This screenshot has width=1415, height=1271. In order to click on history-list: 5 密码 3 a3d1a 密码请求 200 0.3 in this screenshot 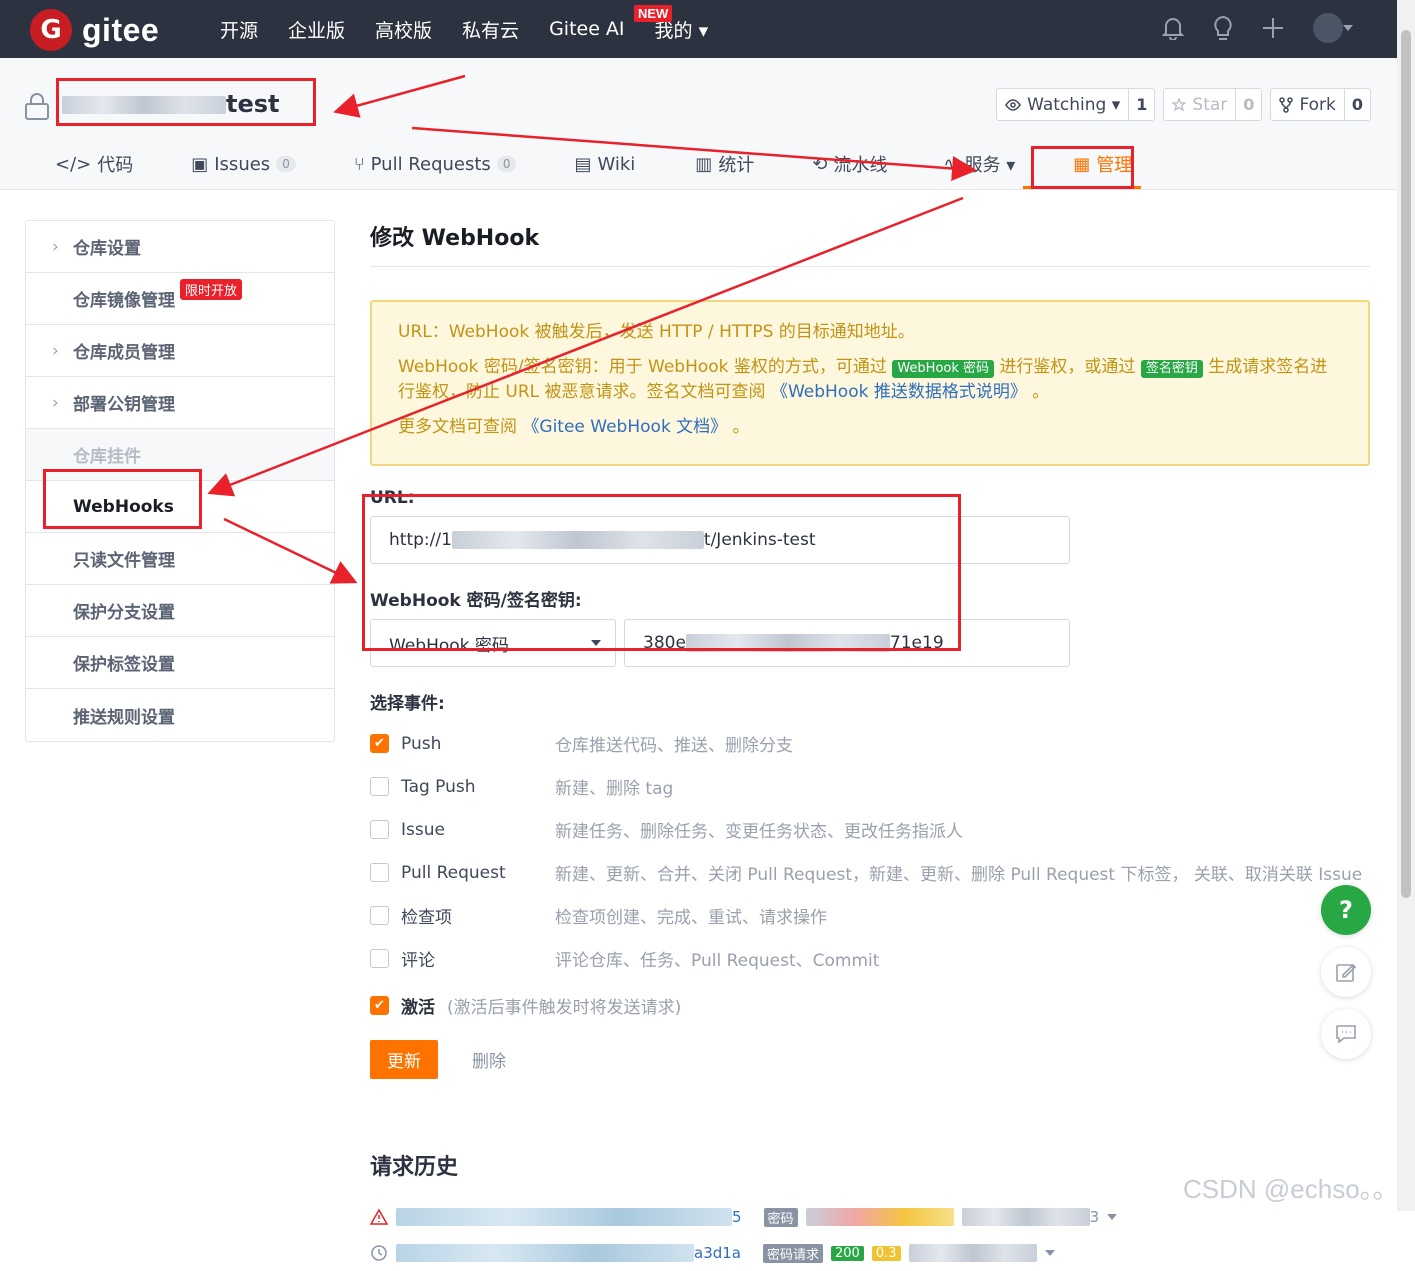, I will do `click(870, 1235)`.